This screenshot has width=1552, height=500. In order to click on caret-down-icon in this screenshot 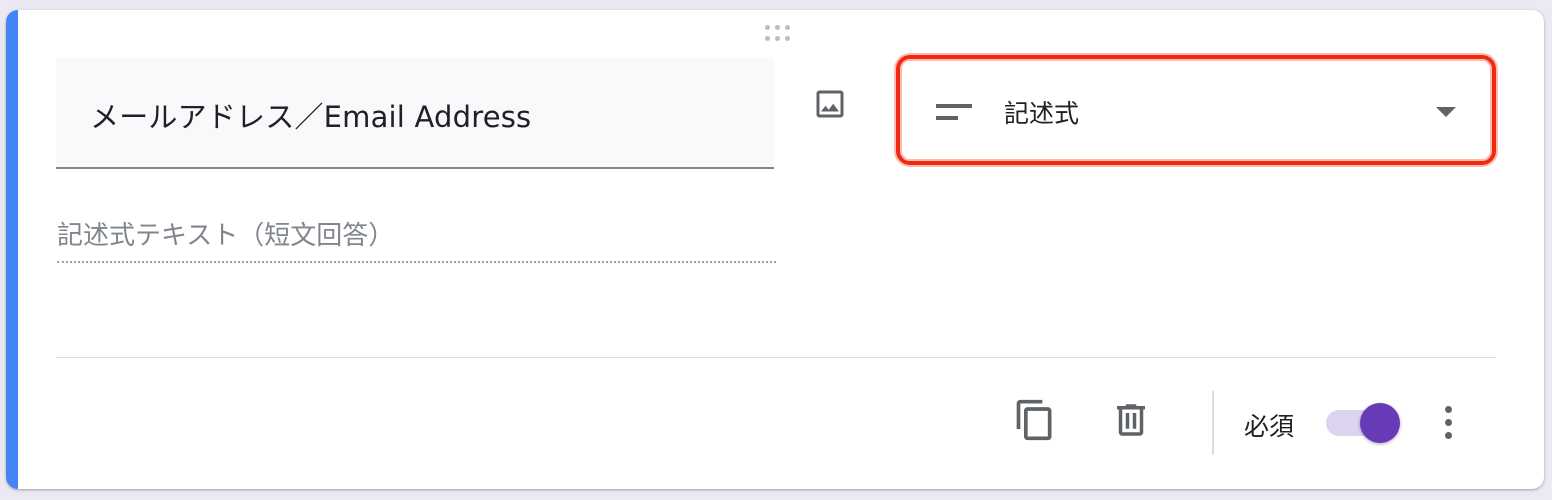, I will do `click(1446, 112)`.